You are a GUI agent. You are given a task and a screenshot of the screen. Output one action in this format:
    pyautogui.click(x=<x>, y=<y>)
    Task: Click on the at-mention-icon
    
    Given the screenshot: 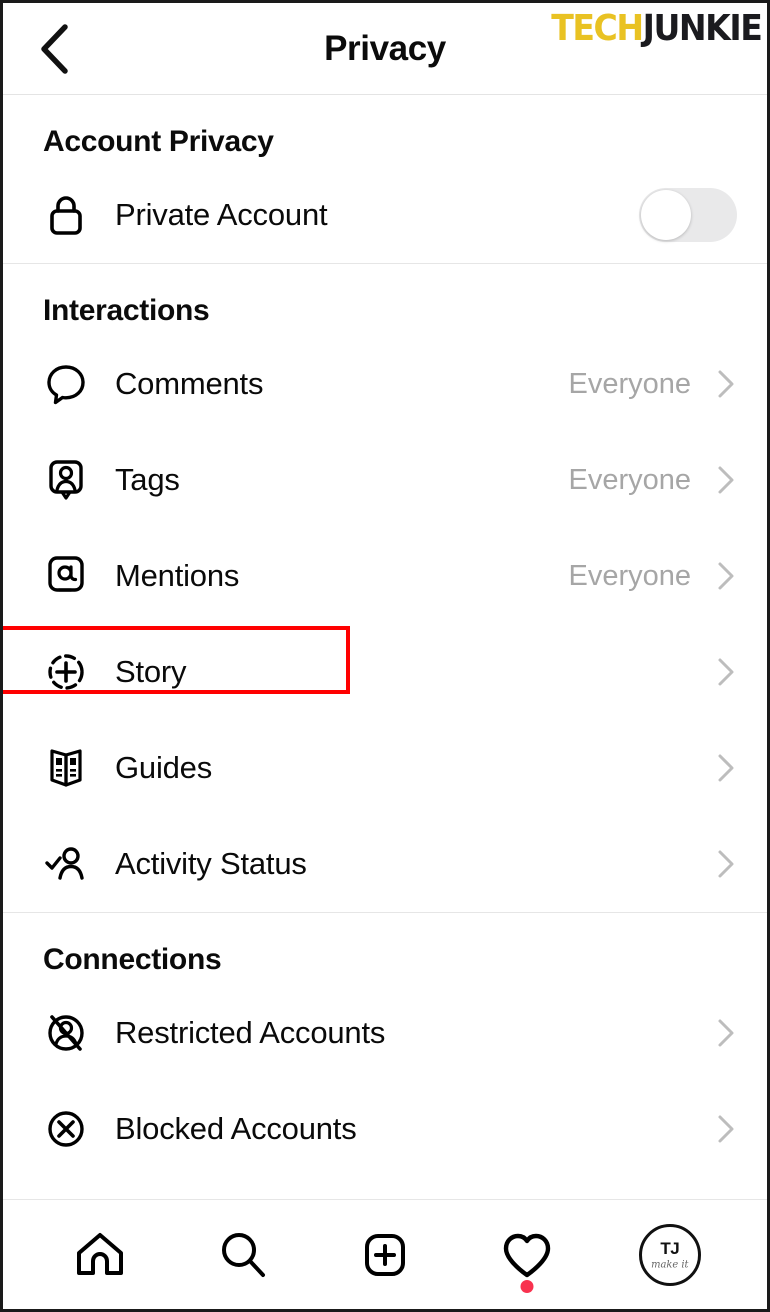 What is the action you would take?
    pyautogui.click(x=66, y=576)
    